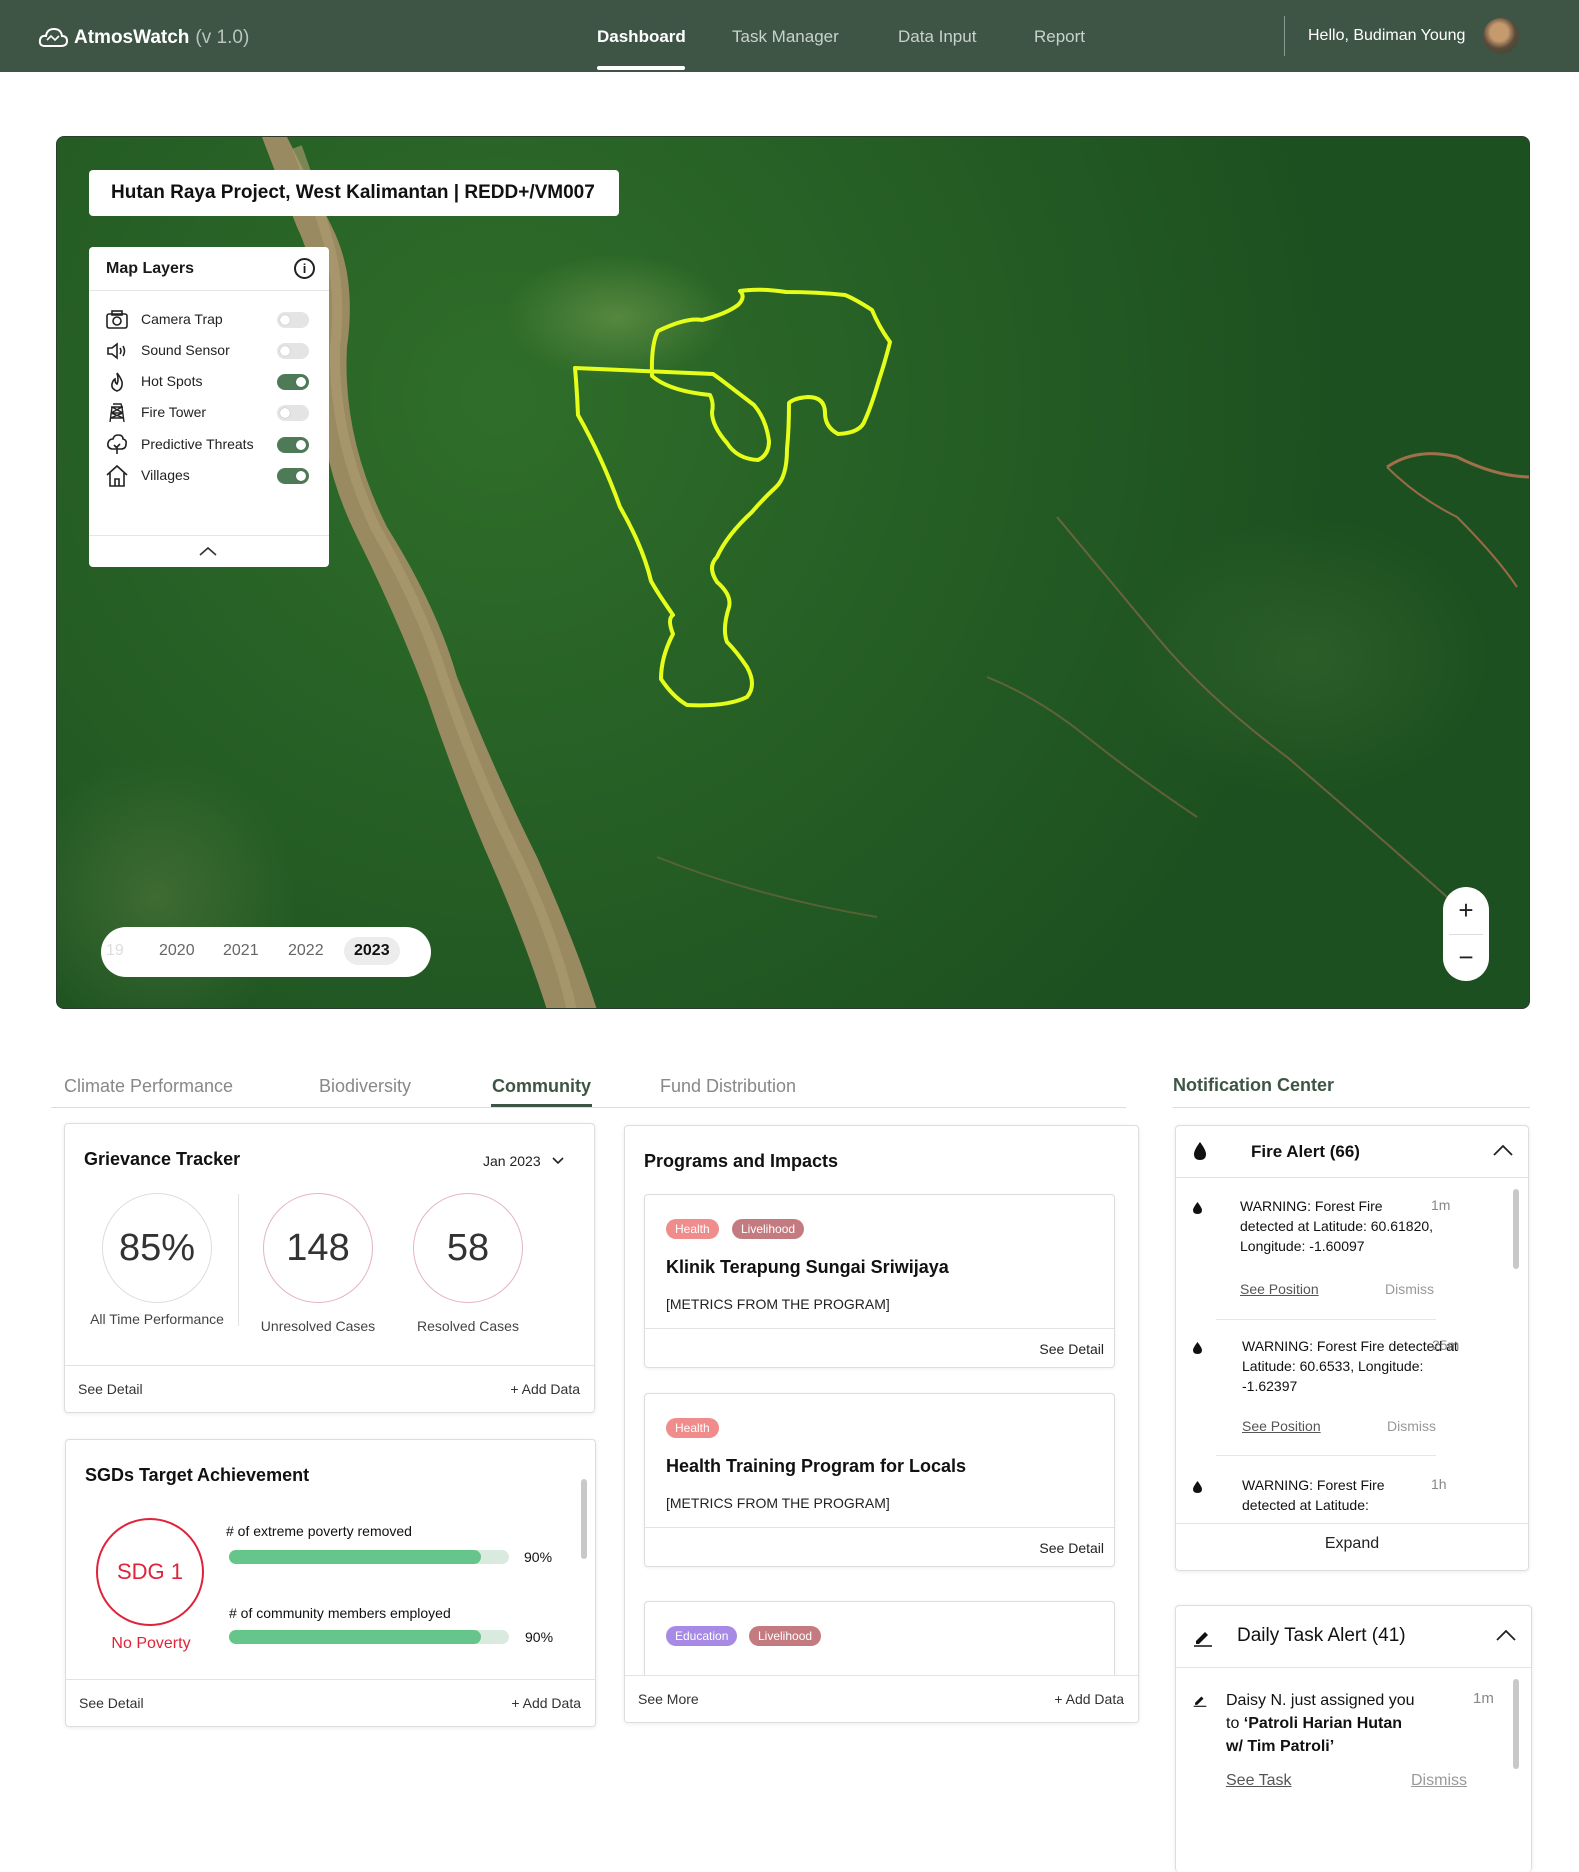 The image size is (1579, 1872). What do you see at coordinates (541, 1105) in the screenshot?
I see `tab-active-indicator` at bounding box center [541, 1105].